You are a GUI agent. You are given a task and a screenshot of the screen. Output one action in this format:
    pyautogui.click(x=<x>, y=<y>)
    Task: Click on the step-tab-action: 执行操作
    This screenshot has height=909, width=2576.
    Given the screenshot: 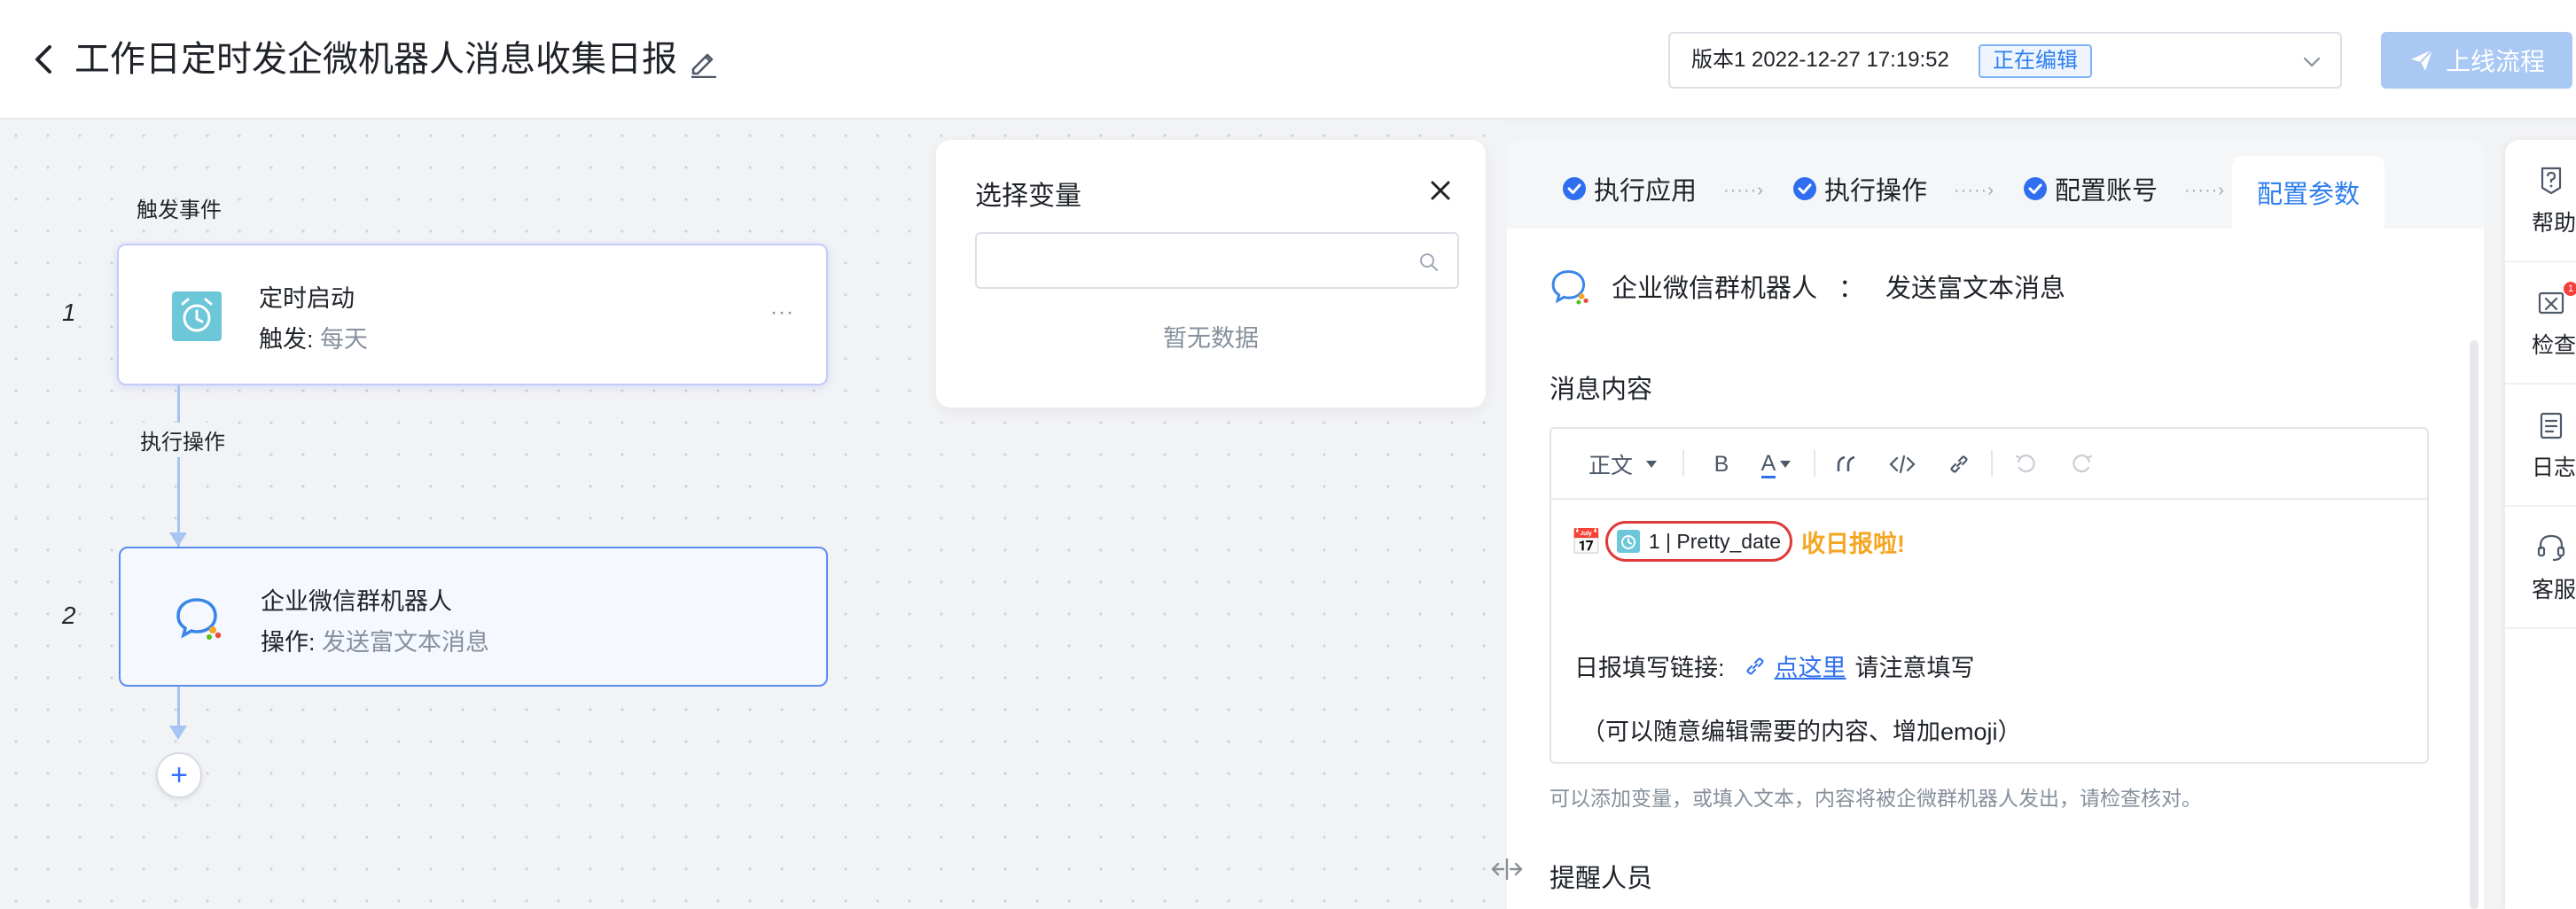 What is the action you would take?
    pyautogui.click(x=1859, y=188)
    